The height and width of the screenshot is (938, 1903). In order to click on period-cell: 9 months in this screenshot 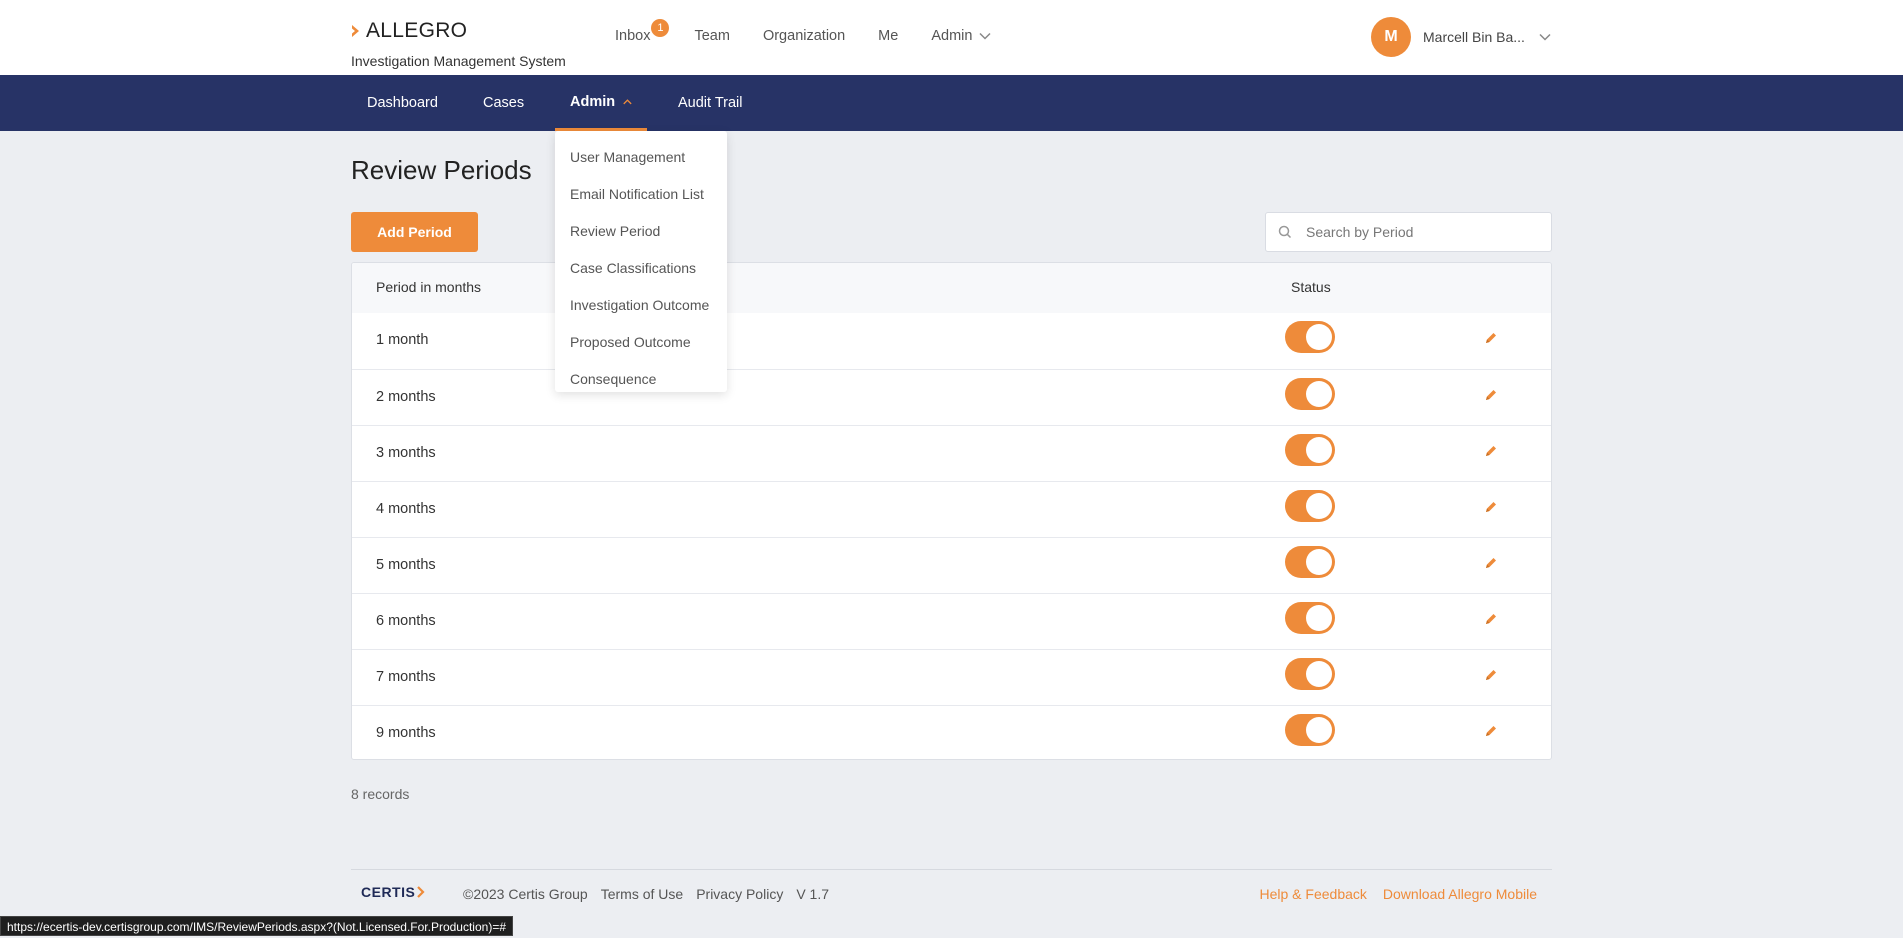, I will do `click(406, 733)`.